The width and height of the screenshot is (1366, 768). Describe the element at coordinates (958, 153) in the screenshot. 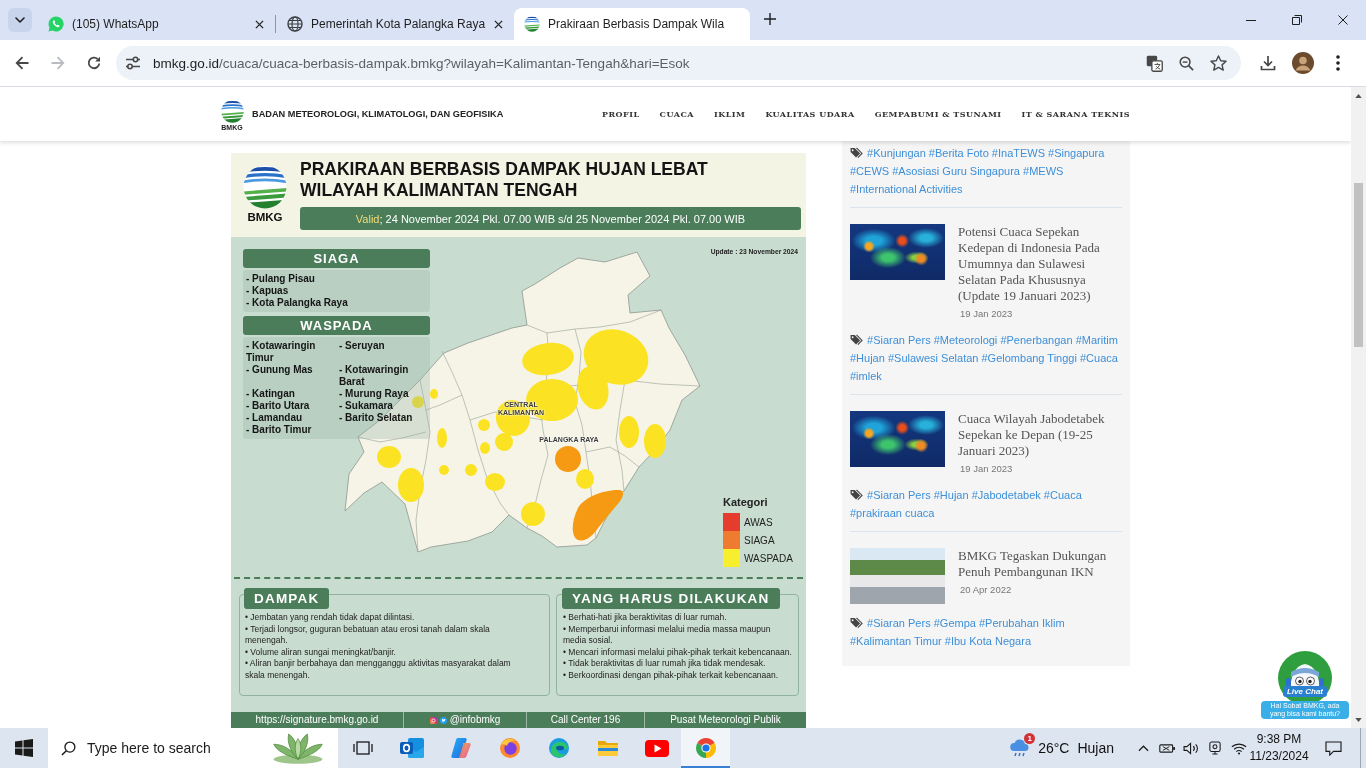

I see `tag-link: #Berita Foto` at that location.